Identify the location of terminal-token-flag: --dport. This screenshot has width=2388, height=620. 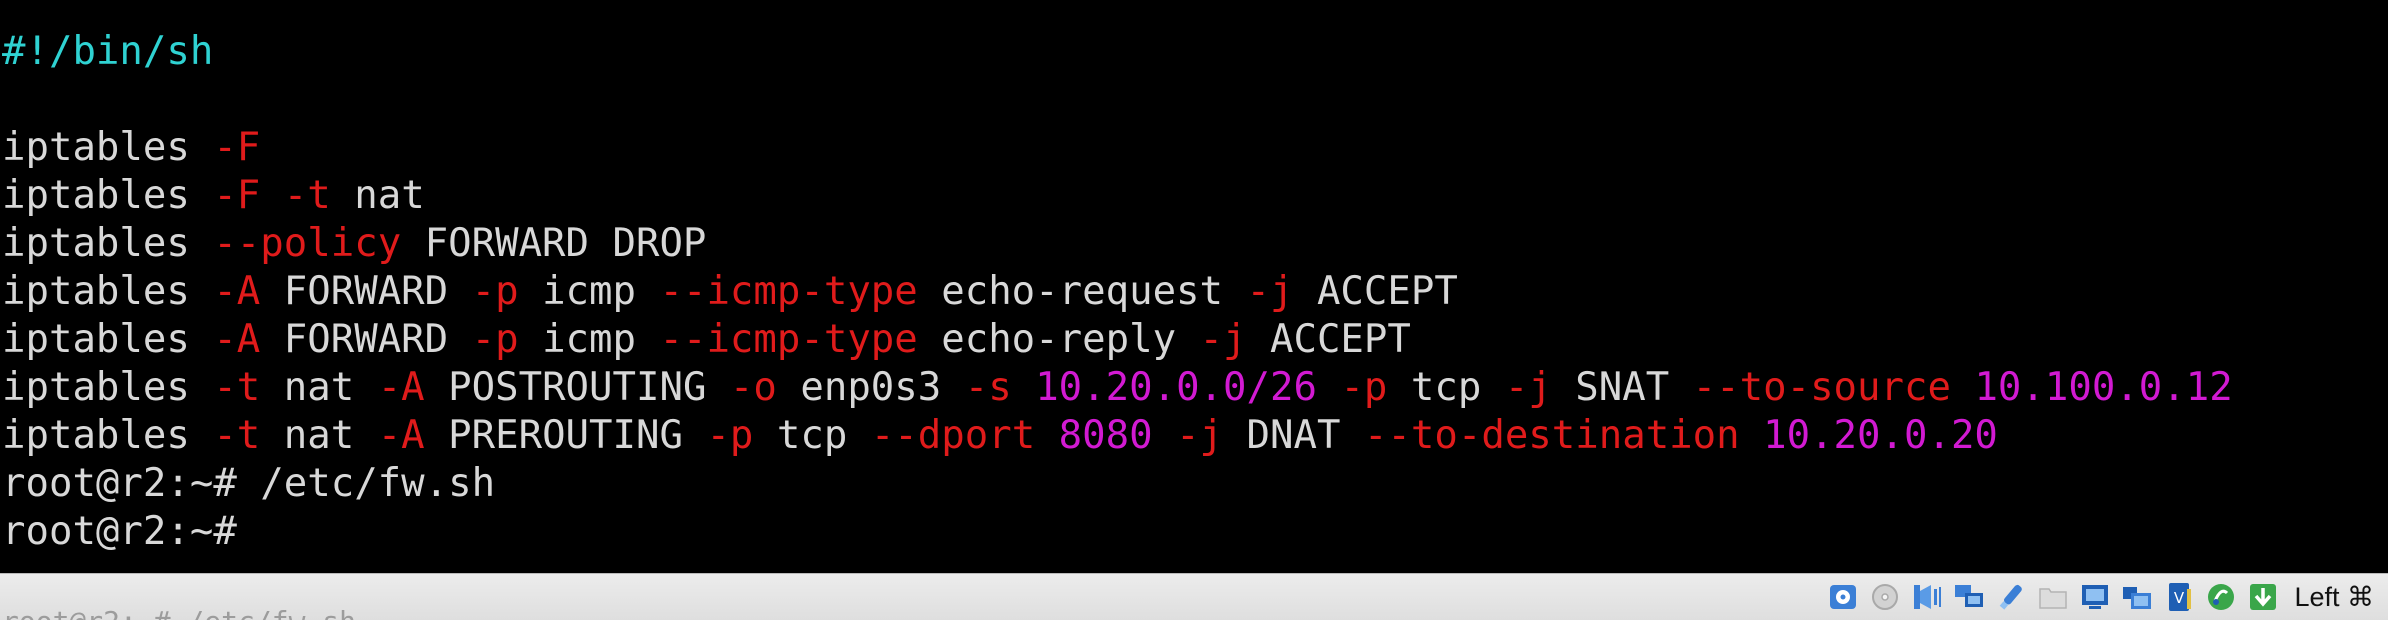
(953, 435).